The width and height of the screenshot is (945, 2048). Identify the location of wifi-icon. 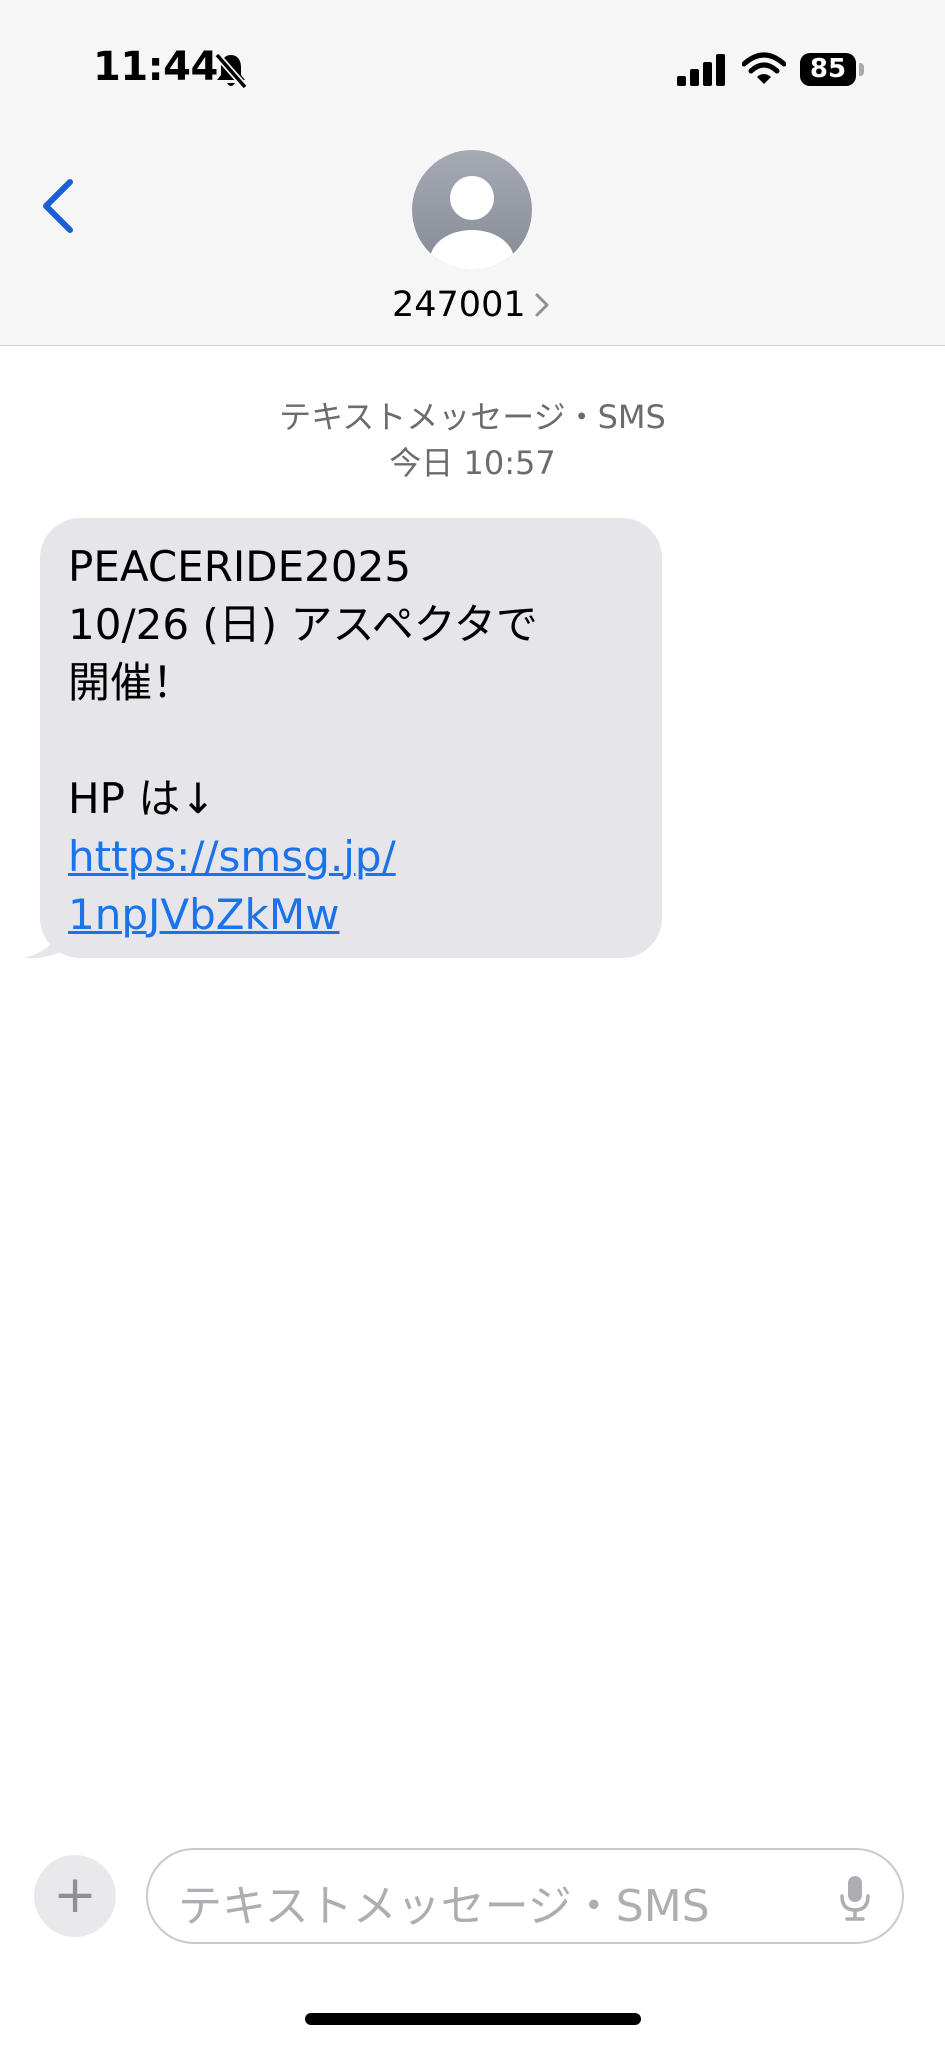
(764, 68).